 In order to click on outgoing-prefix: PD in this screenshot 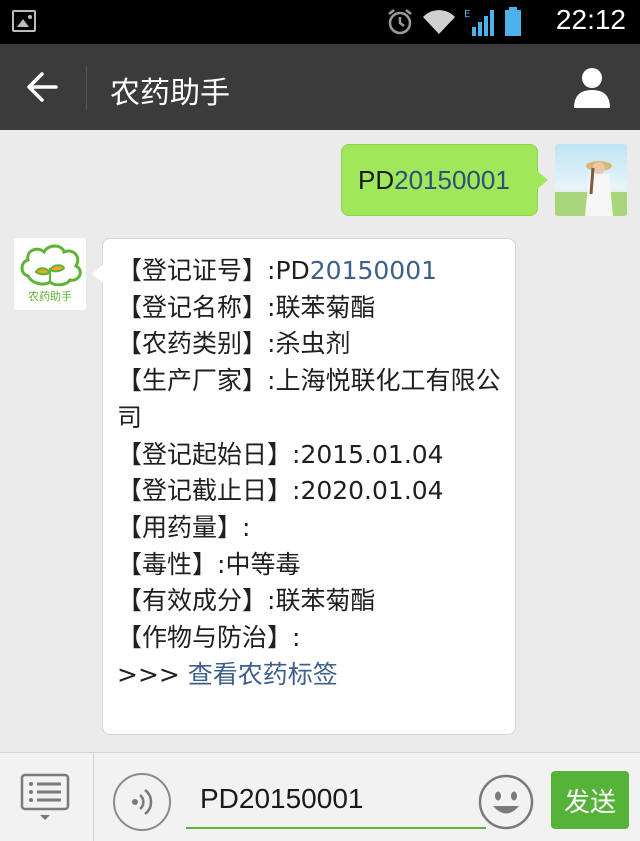, I will do `click(376, 179)`.